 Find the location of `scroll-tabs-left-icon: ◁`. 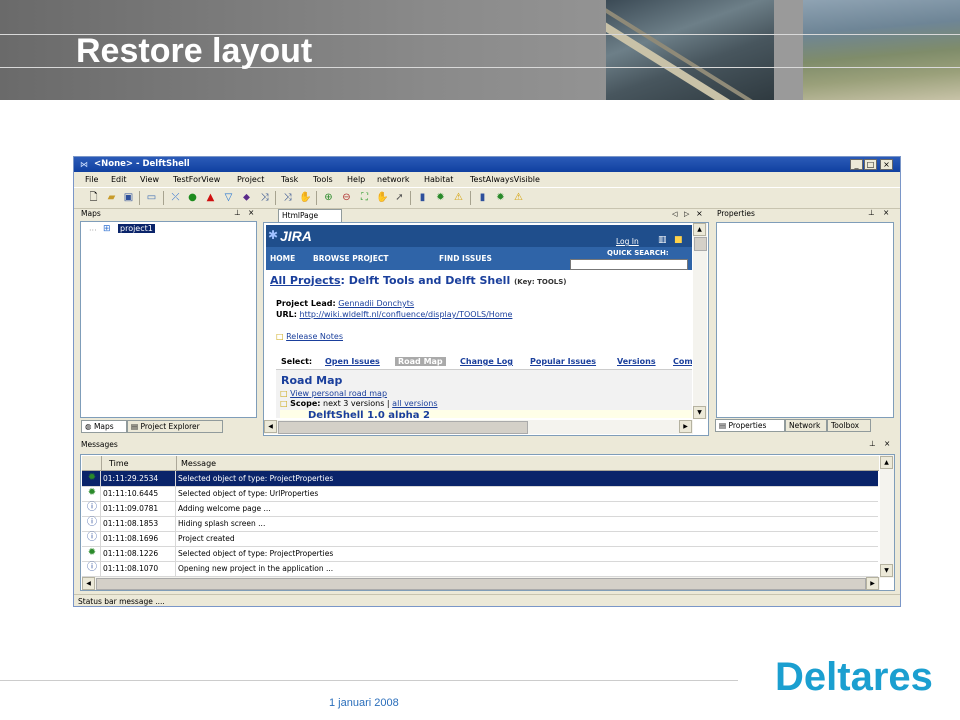

scroll-tabs-left-icon: ◁ is located at coordinates (674, 214).